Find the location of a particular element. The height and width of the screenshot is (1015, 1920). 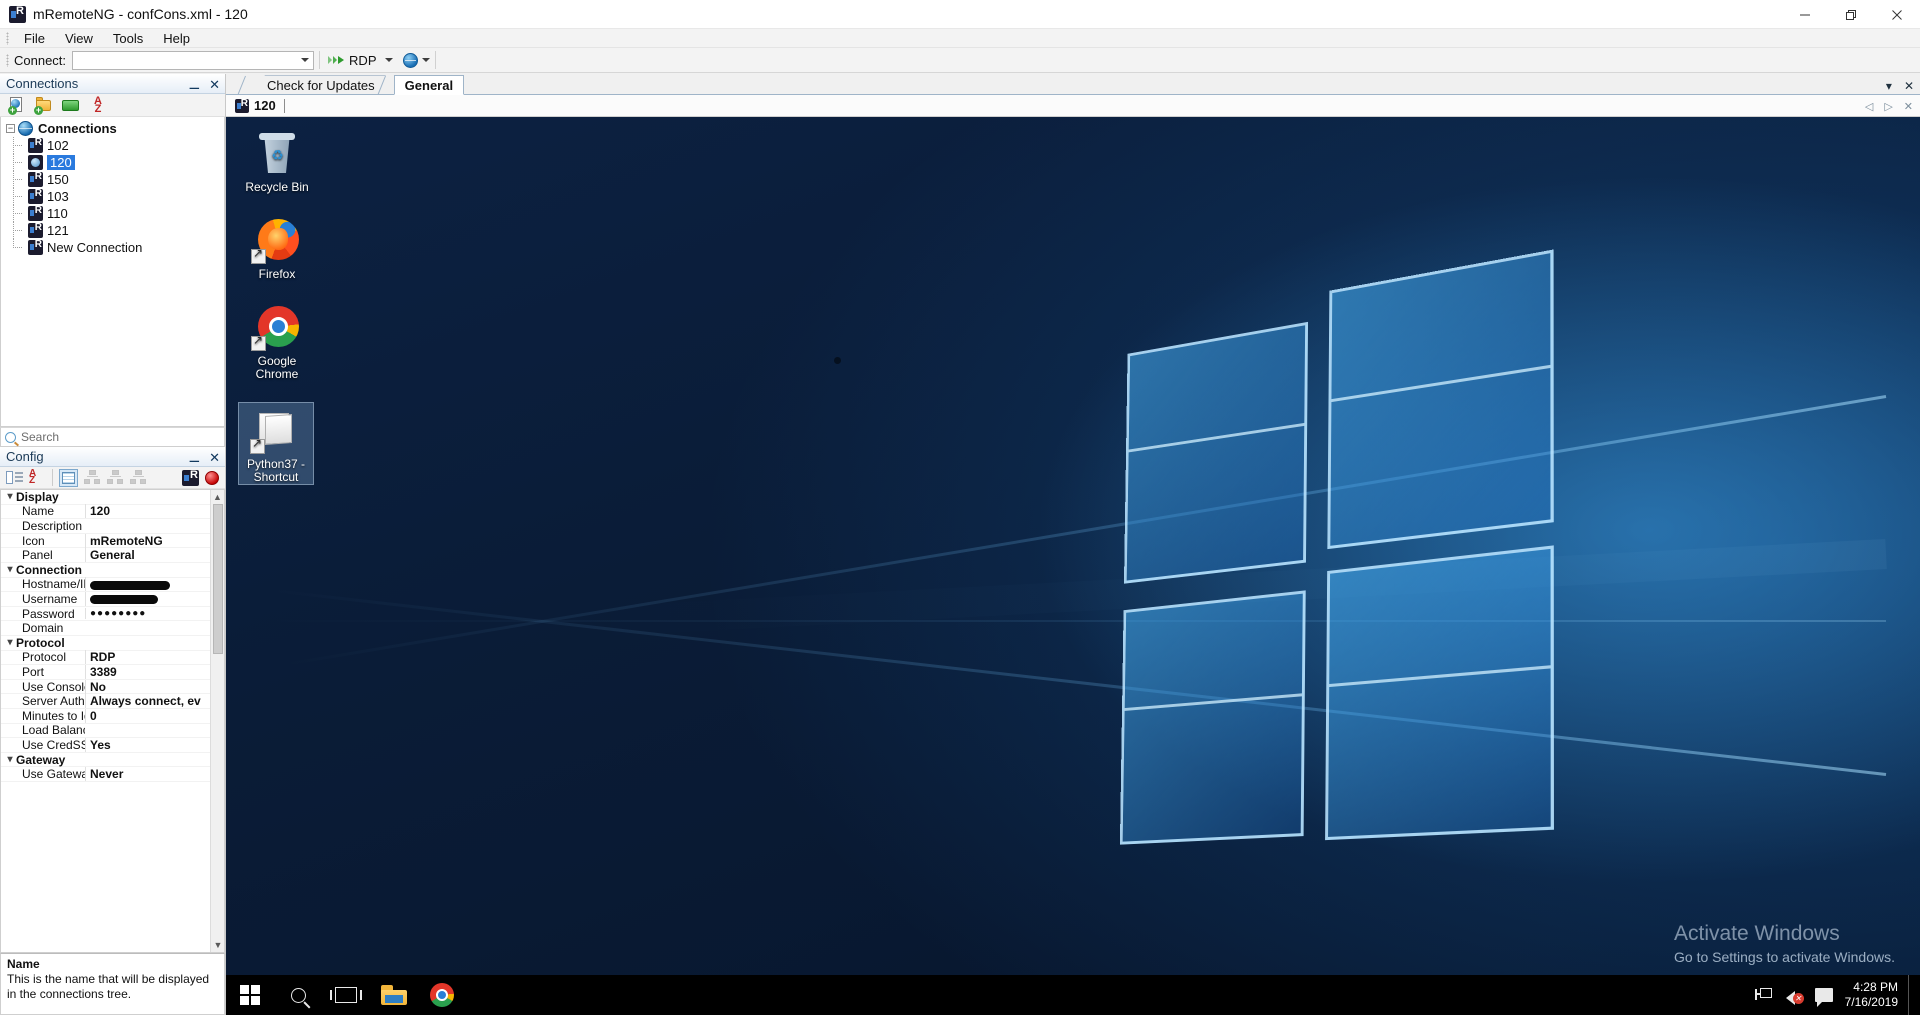

property-group-connection: ▾ Connection is located at coordinates (112, 570).